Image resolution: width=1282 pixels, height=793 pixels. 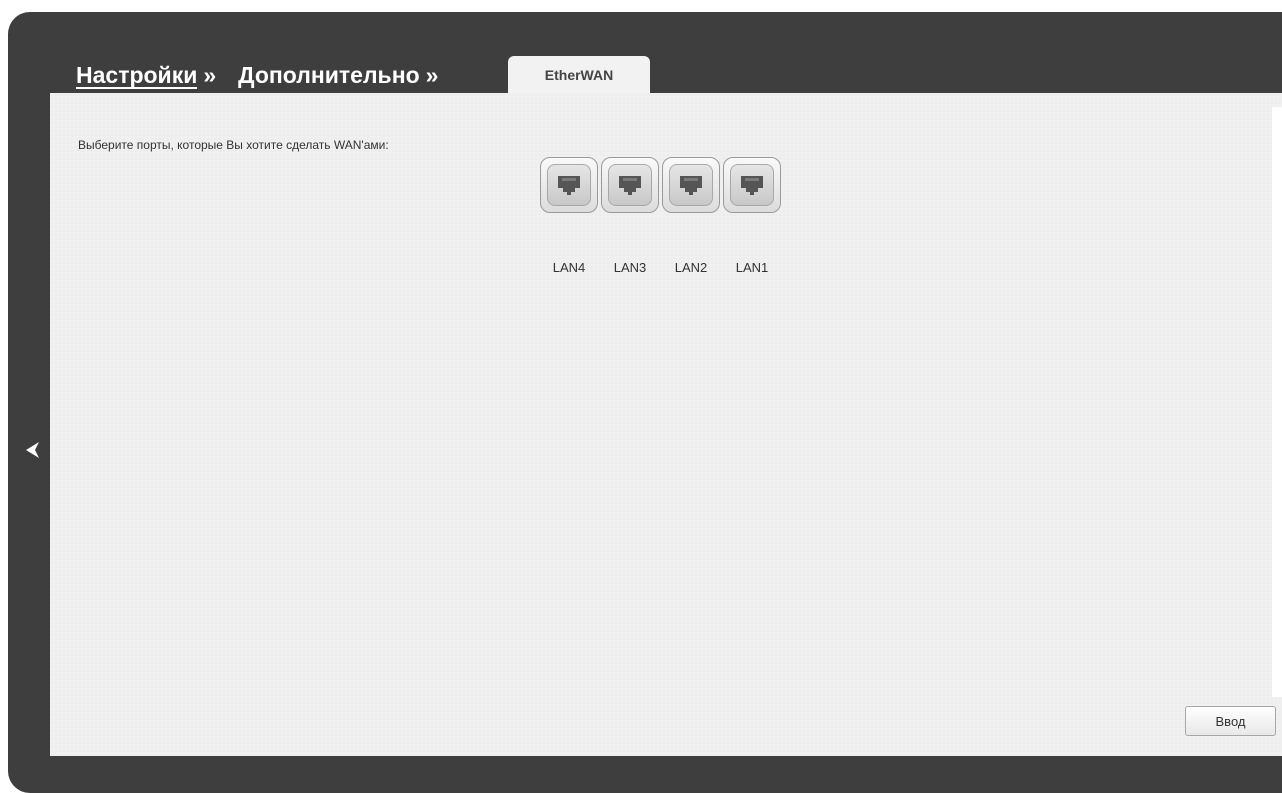 What do you see at coordinates (328, 75) in the screenshot?
I see `breadcrumb-advanced-link: Дополнительно` at bounding box center [328, 75].